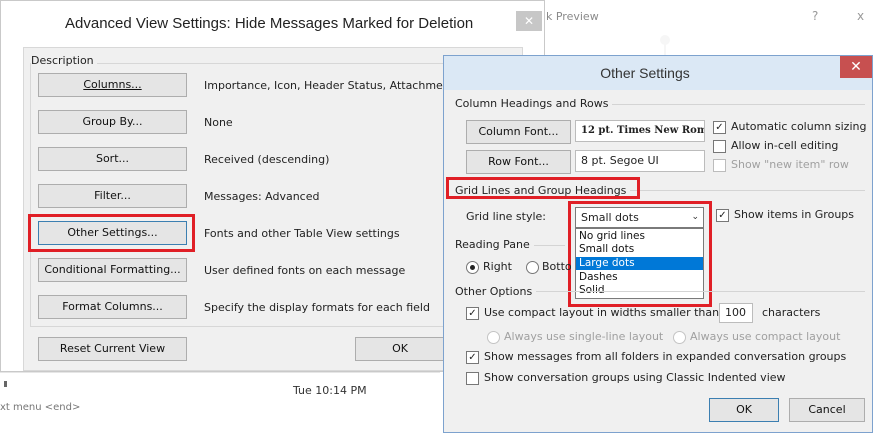 The height and width of the screenshot is (433, 875). Describe the element at coordinates (262, 196) in the screenshot. I see `filter-description: Messages: Advanced` at that location.